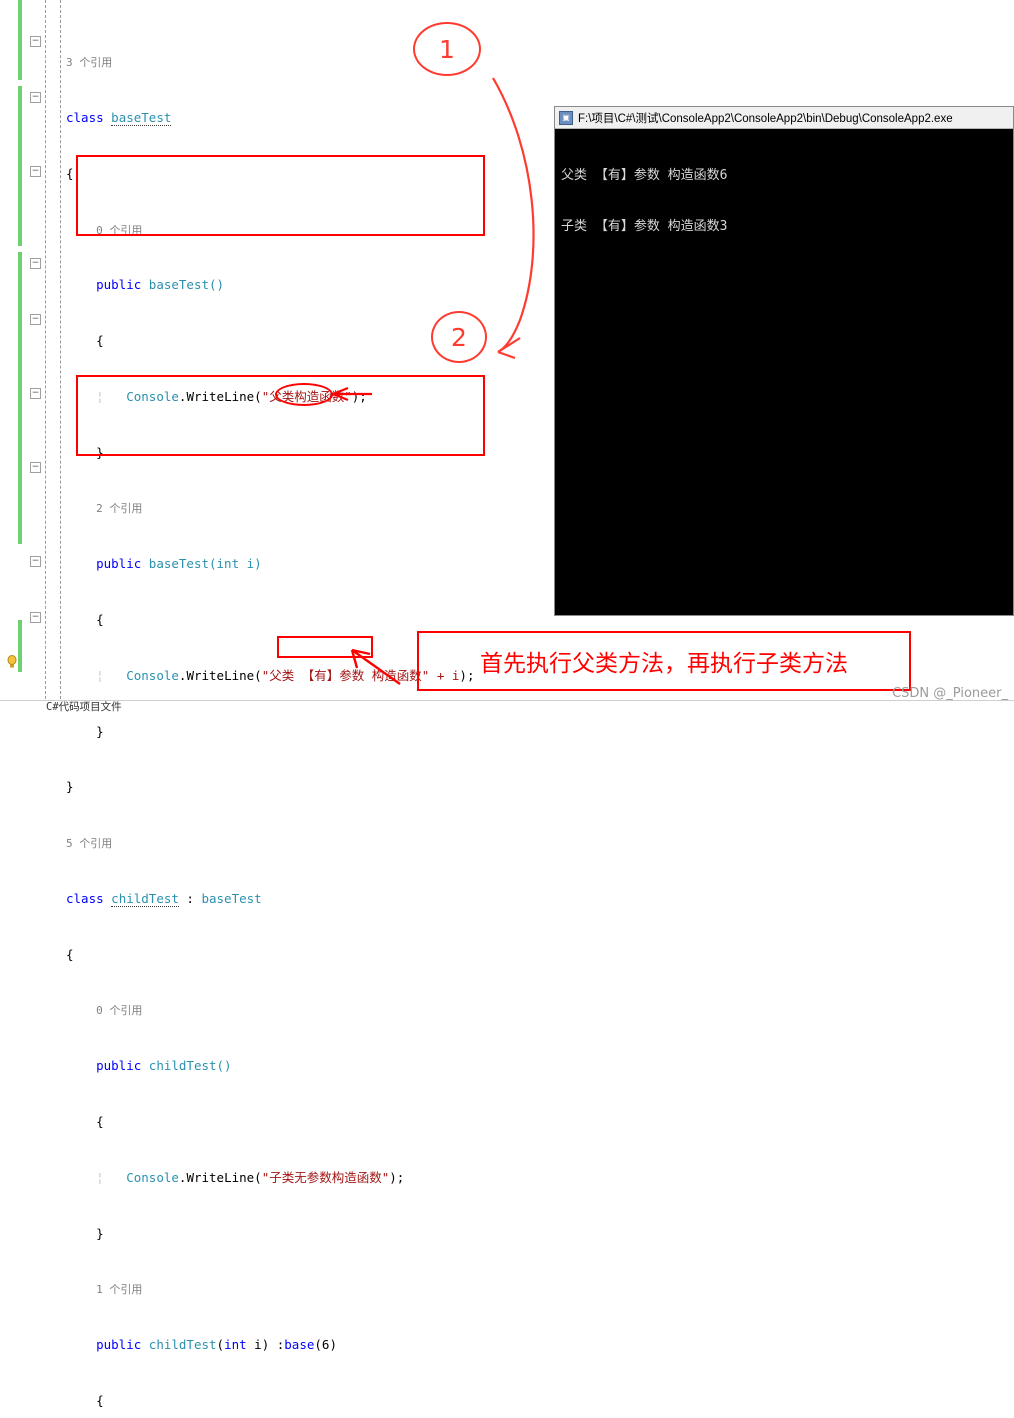  What do you see at coordinates (164, 898) in the screenshot?
I see `code-line: class childTest : baseTest` at bounding box center [164, 898].